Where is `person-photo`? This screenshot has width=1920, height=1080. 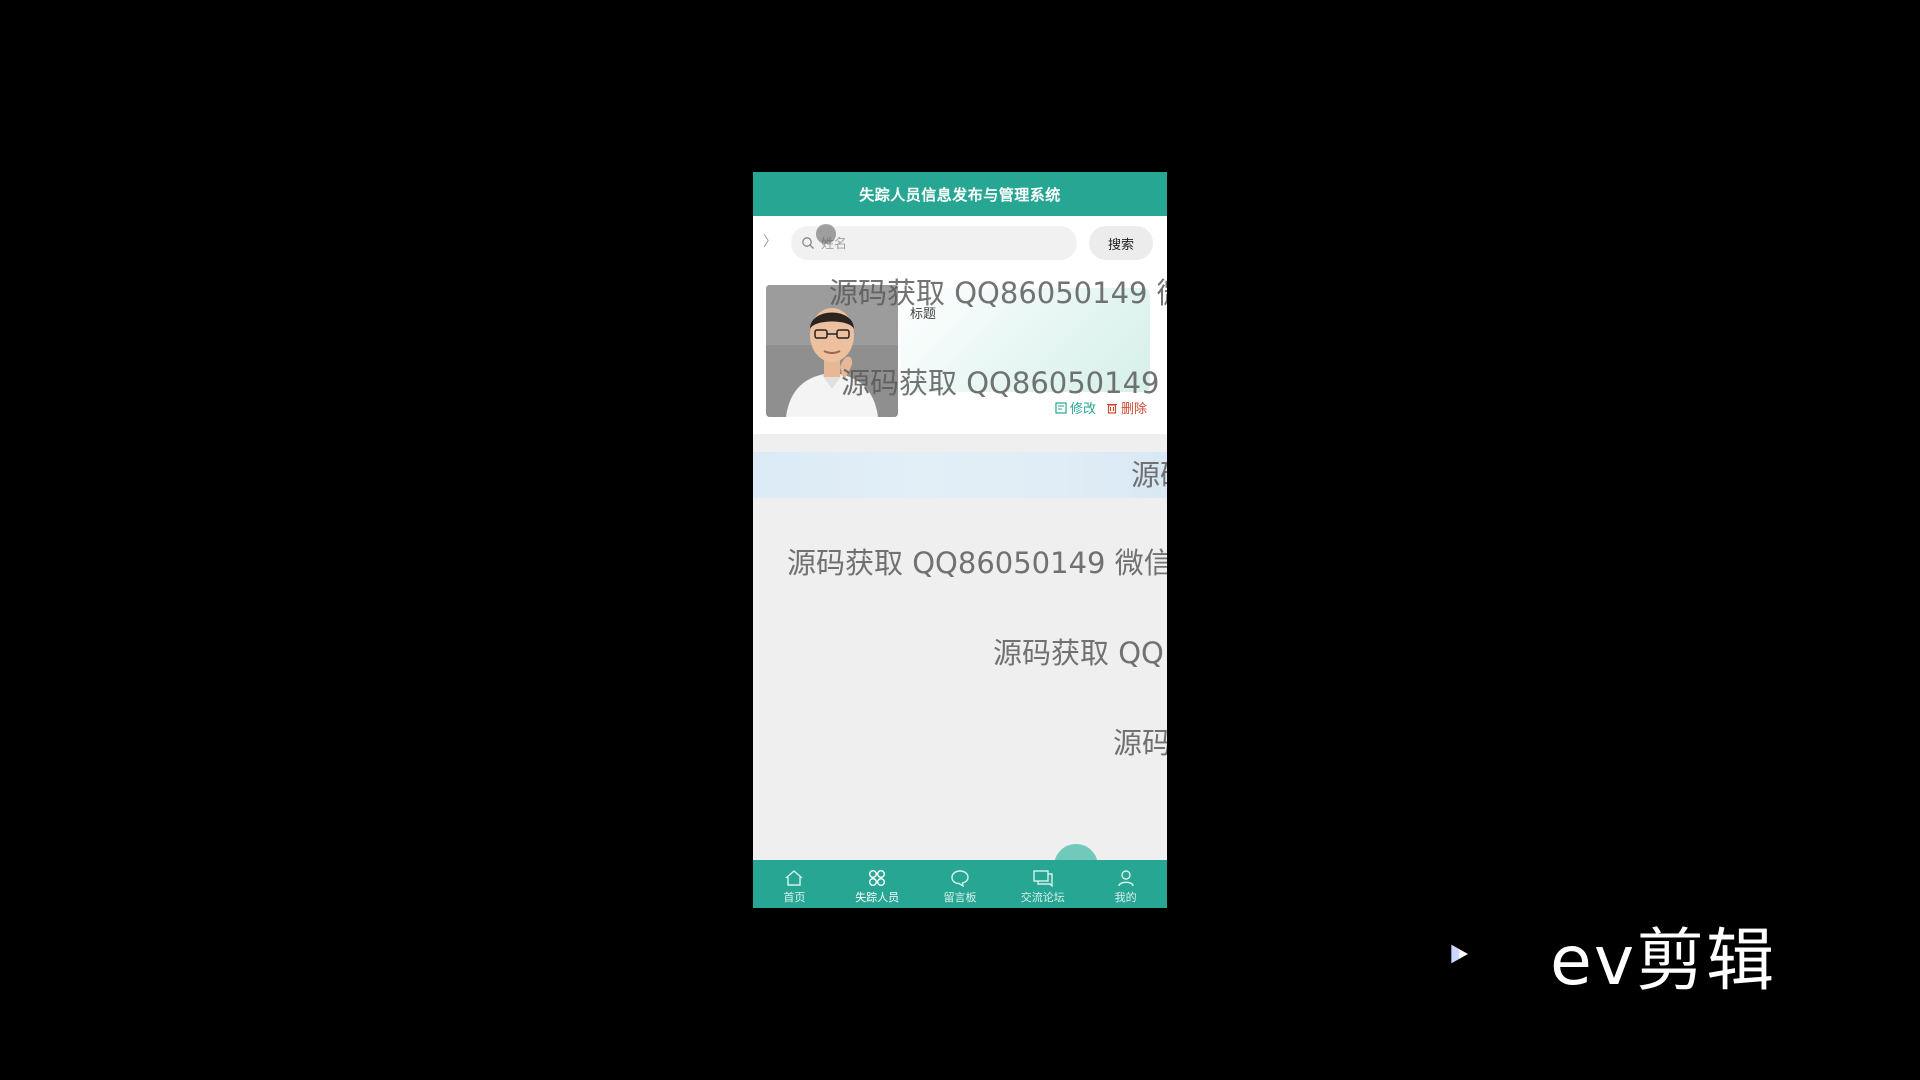 person-photo is located at coordinates (832, 351).